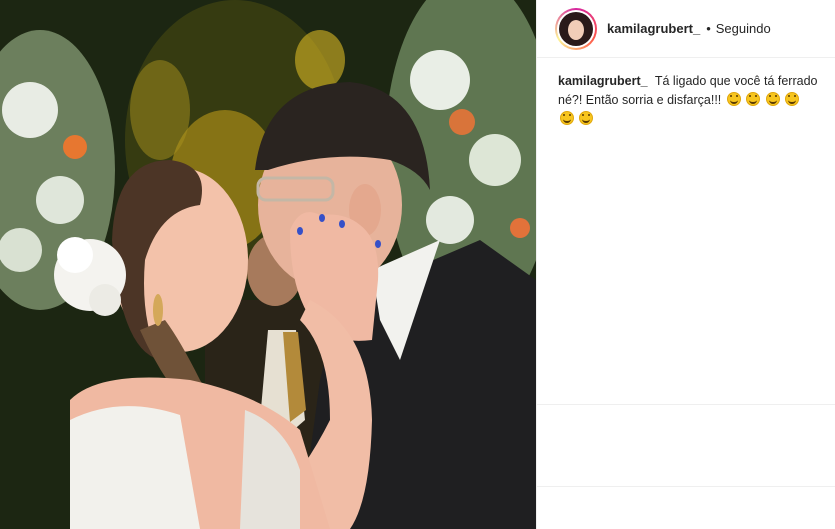  I want to click on actions-divider, so click(686, 486).